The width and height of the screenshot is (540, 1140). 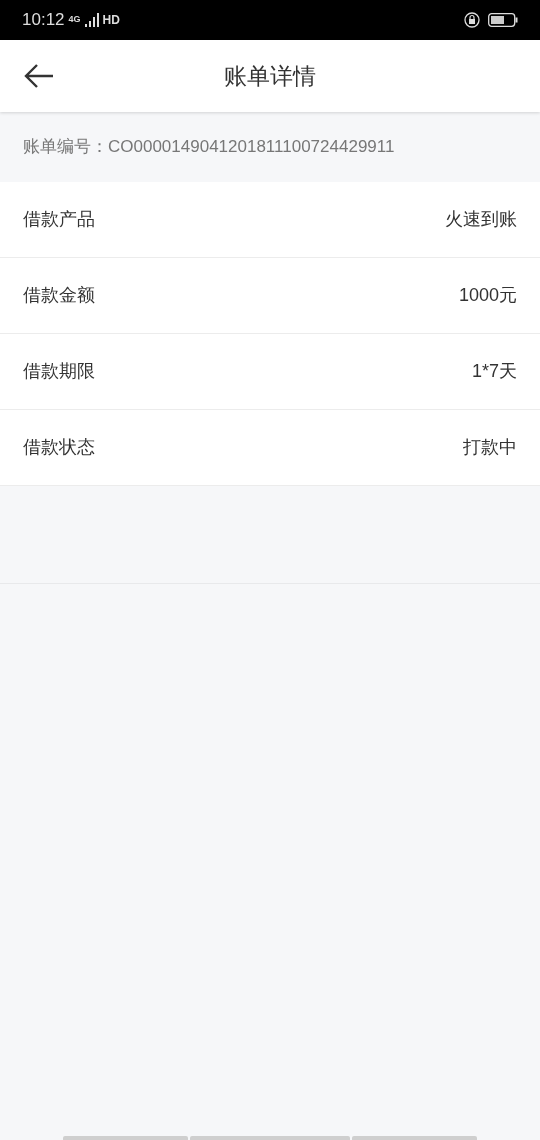 I want to click on detail-label: 借款状态, so click(x=59, y=447).